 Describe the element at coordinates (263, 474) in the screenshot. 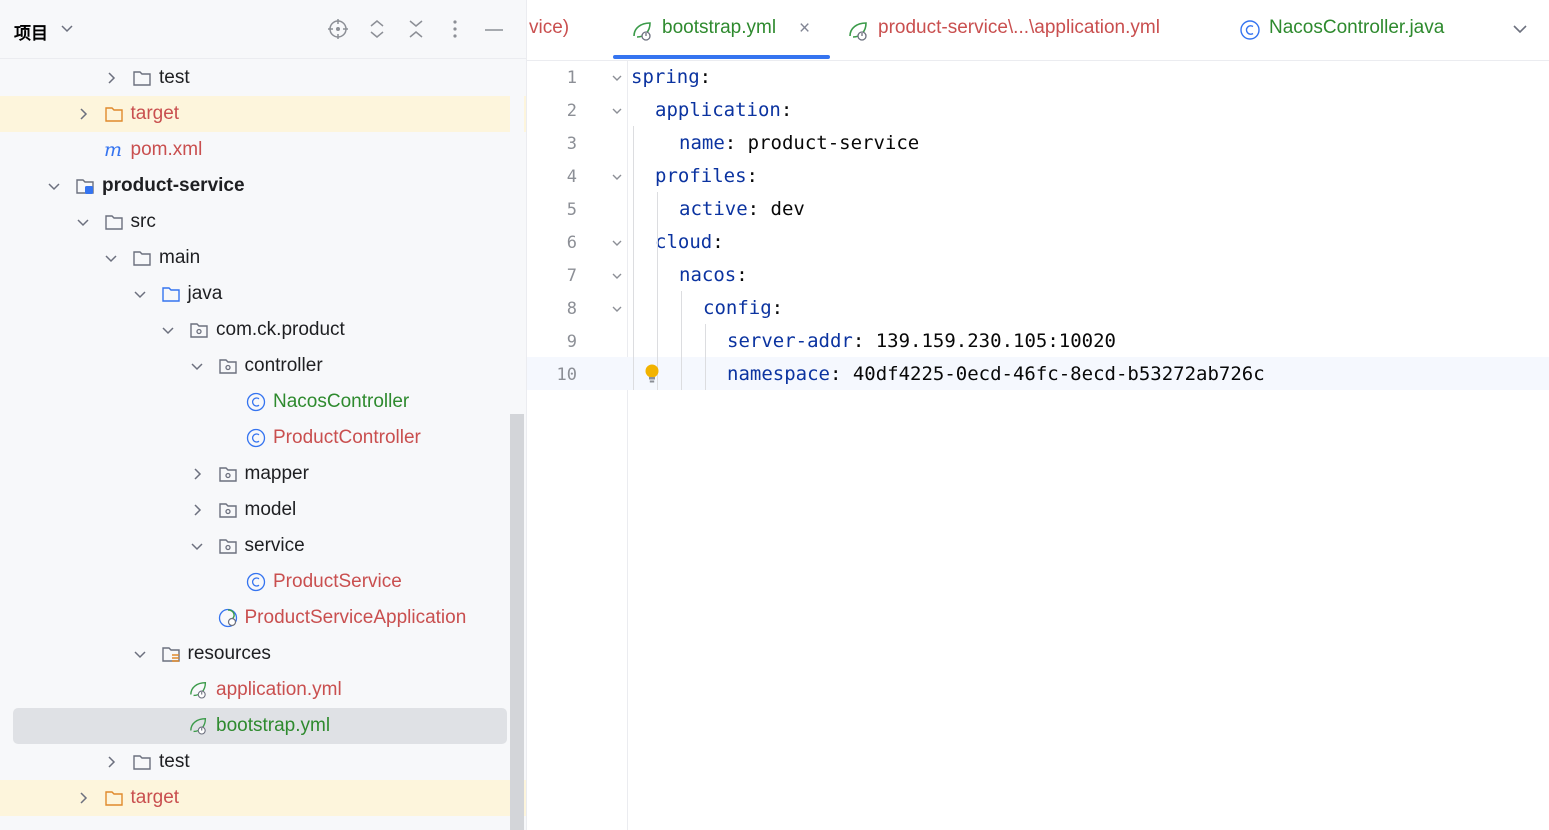

I see `tree-row: mapper` at that location.